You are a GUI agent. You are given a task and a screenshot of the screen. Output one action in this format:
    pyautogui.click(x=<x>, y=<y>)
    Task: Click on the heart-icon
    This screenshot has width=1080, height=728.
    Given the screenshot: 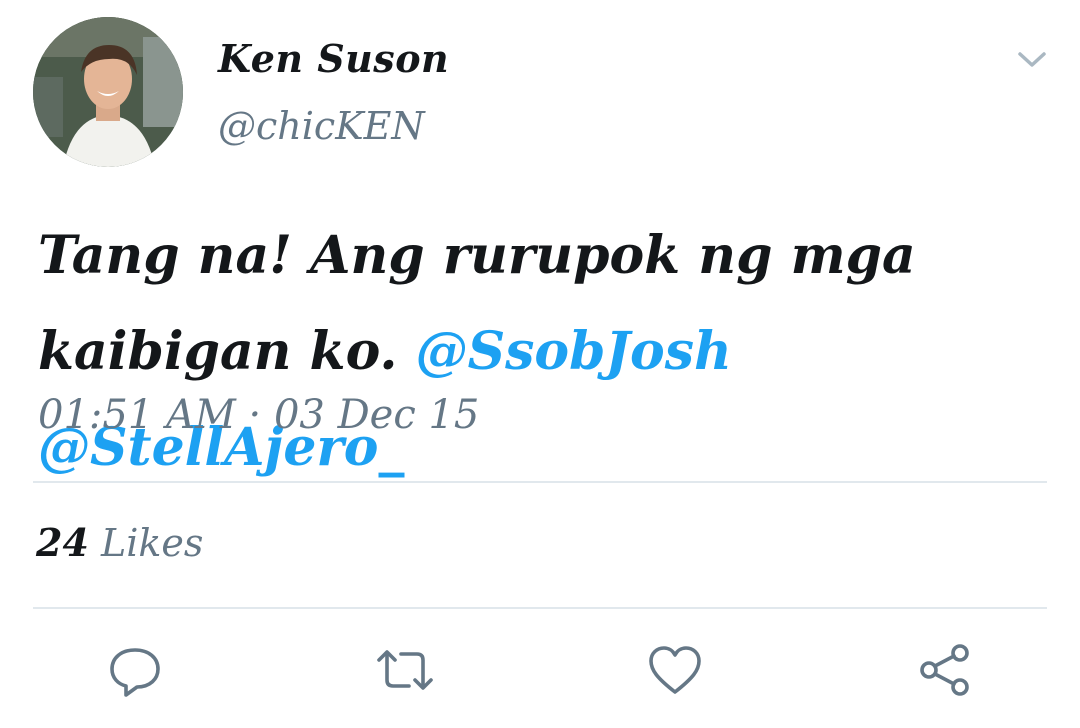 What is the action you would take?
    pyautogui.click(x=675, y=670)
    